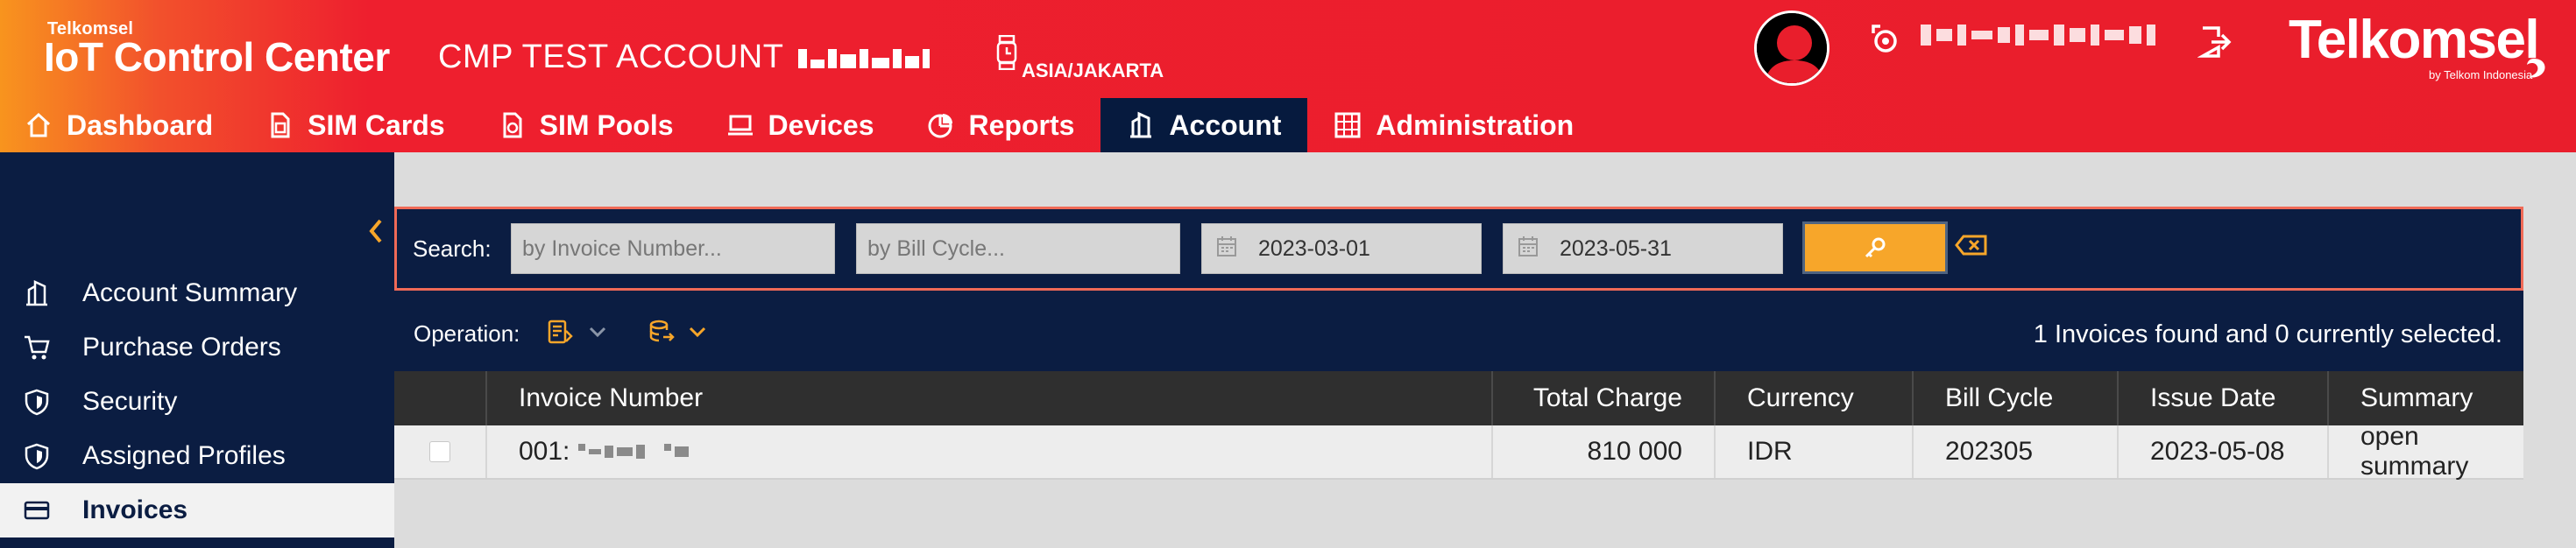  Describe the element at coordinates (2215, 43) in the screenshot. I see `logout-icon` at that location.